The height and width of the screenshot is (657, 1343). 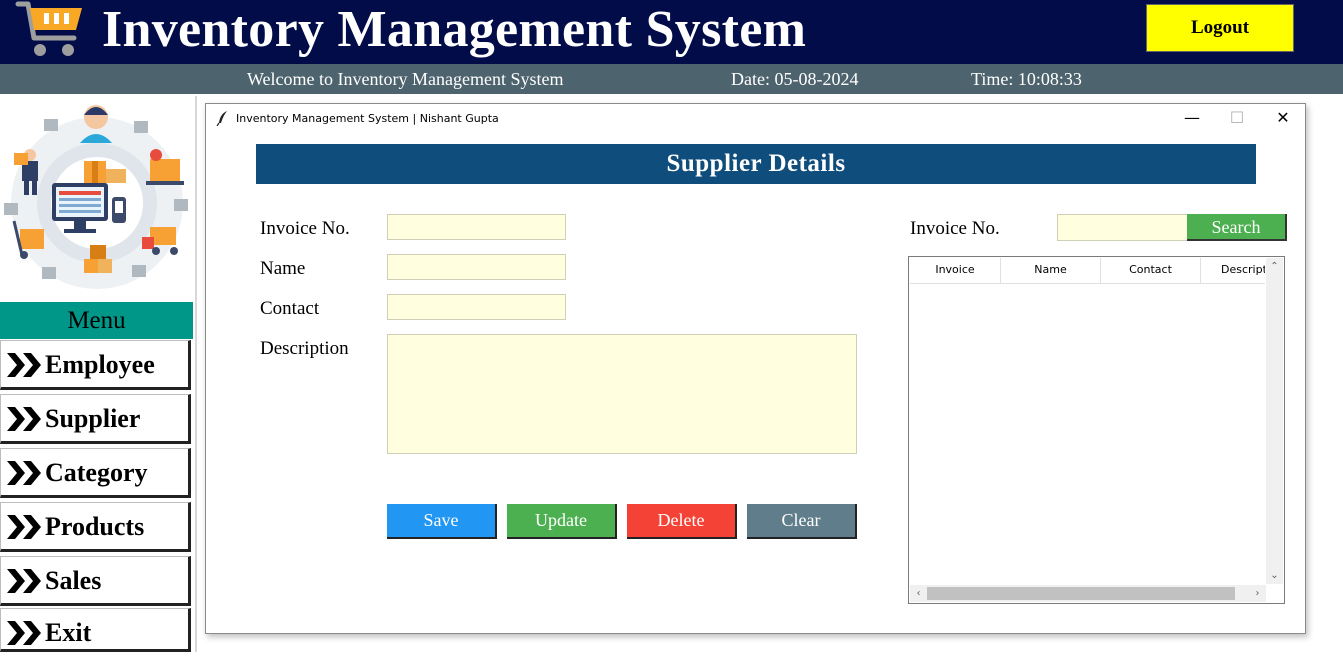 I want to click on description-label: Description, so click(x=304, y=348).